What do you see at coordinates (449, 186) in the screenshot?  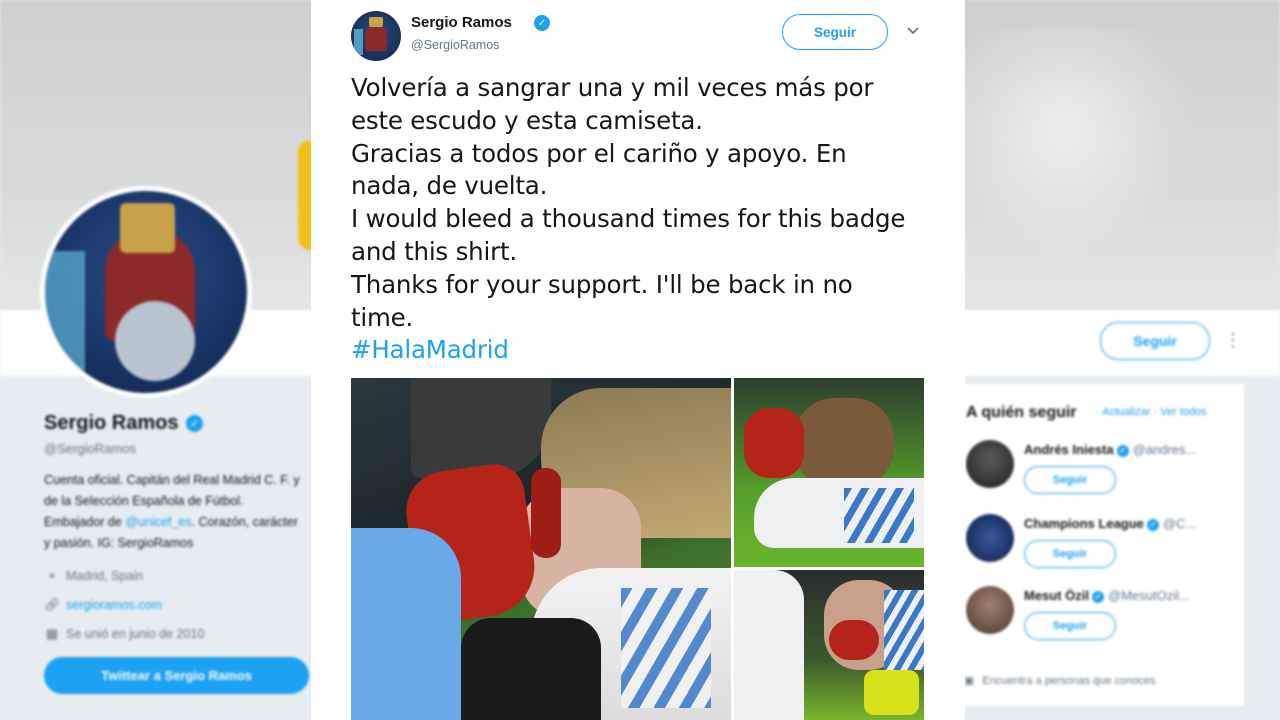 I see `tweet-text-line: nada, de vuelta.` at bounding box center [449, 186].